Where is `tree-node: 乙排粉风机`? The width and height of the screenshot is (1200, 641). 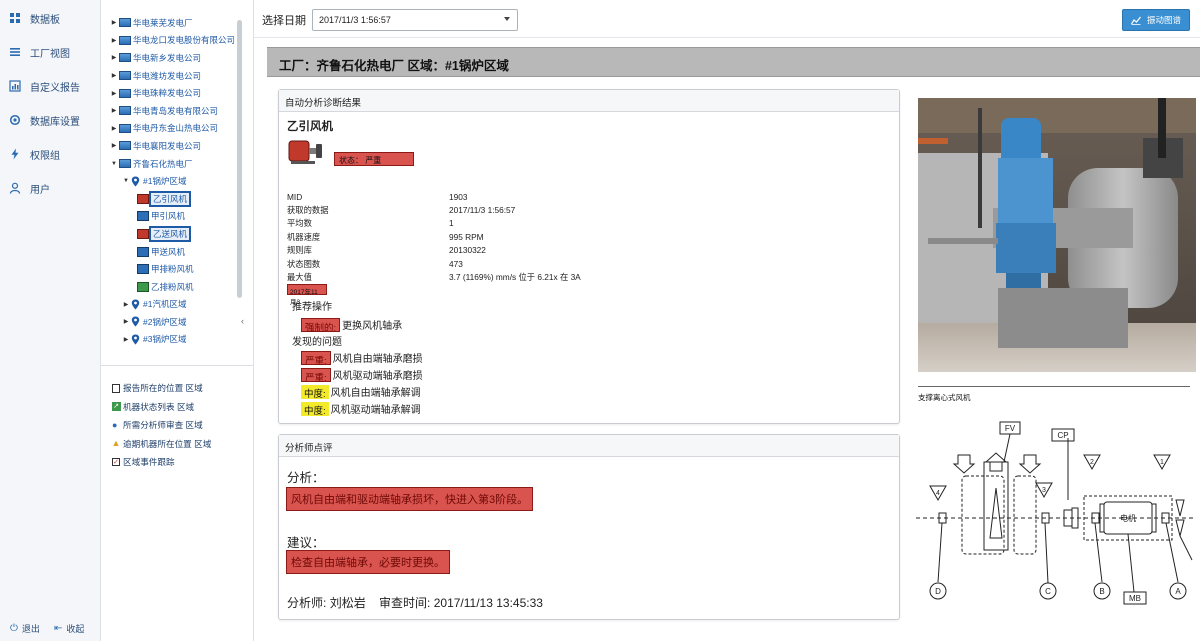 tree-node: 乙排粉风机 is located at coordinates (173, 287).